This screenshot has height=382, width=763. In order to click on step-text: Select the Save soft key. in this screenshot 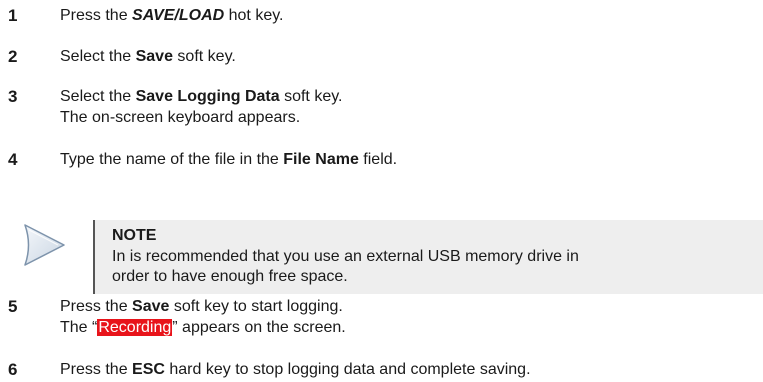, I will do `click(148, 56)`.